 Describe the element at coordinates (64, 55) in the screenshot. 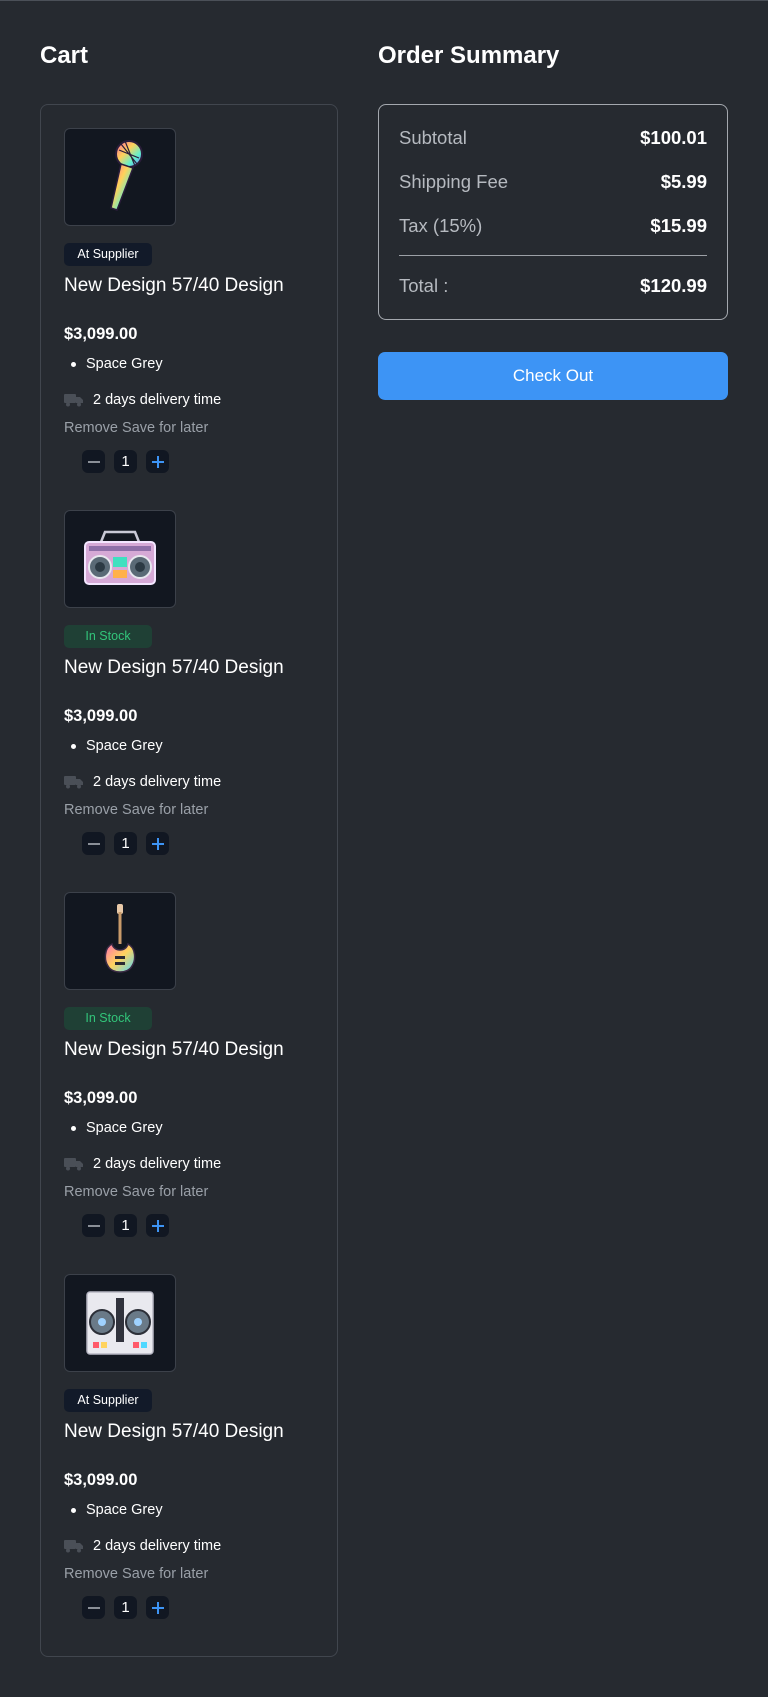

I see `cart-title: Cart` at that location.